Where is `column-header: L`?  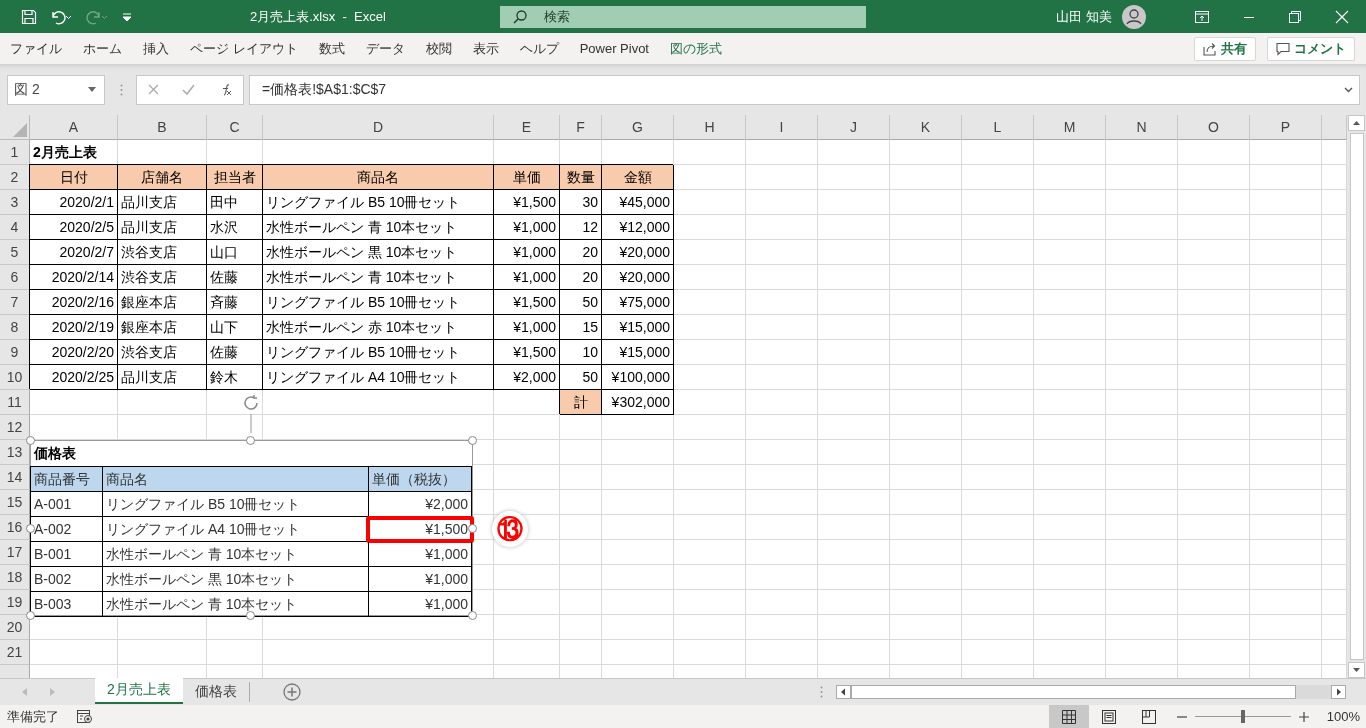
column-header: L is located at coordinates (998, 127).